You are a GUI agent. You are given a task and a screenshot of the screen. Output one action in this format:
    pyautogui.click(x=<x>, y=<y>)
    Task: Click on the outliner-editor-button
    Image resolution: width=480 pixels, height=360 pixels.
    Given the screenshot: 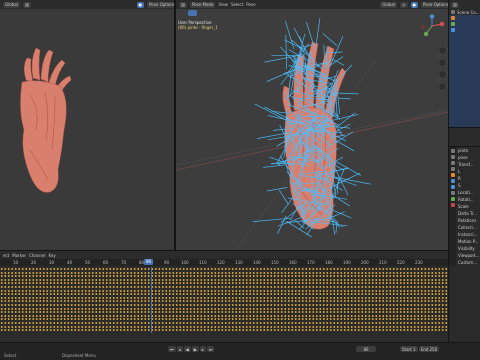 What is the action you would take?
    pyautogui.click(x=455, y=4)
    